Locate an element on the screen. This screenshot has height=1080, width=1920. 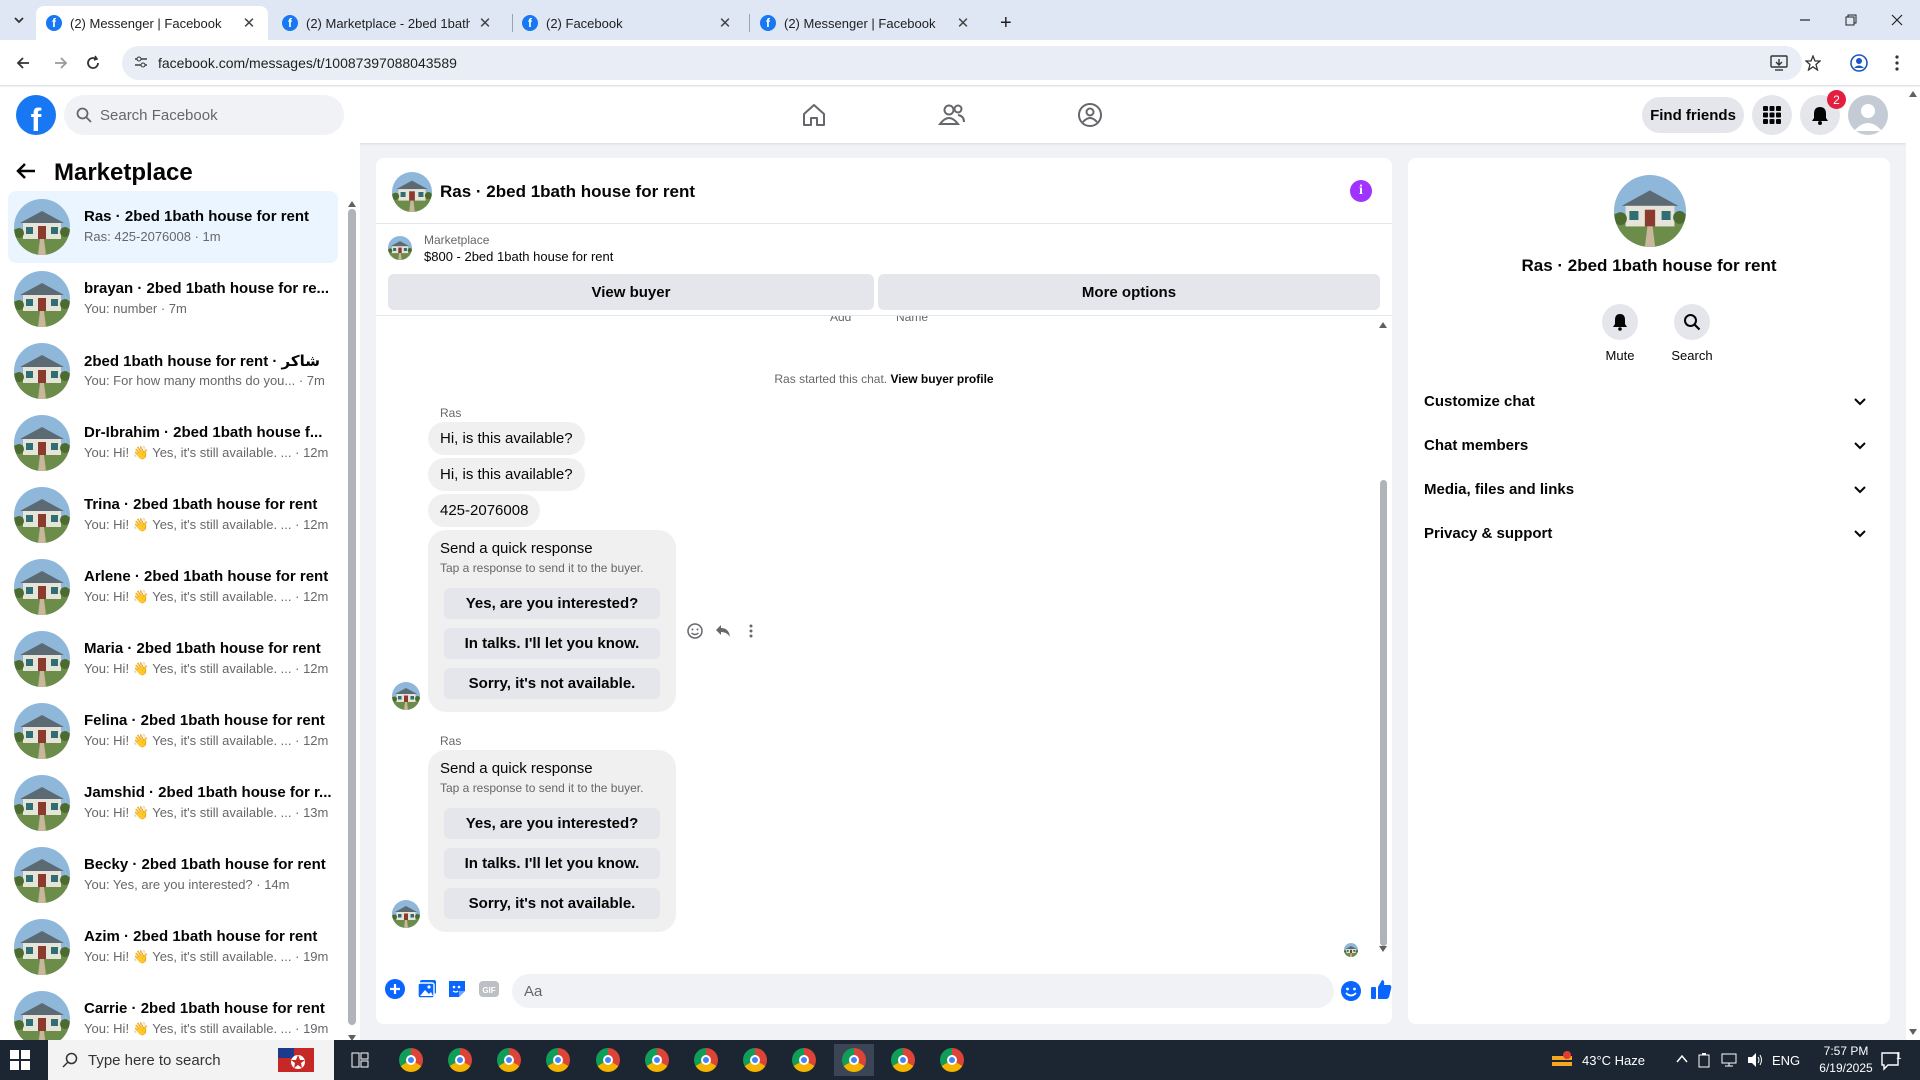
browser-tab-2: f (2) Marketplace - 2bed 1bath h ✕ is located at coordinates (388, 23).